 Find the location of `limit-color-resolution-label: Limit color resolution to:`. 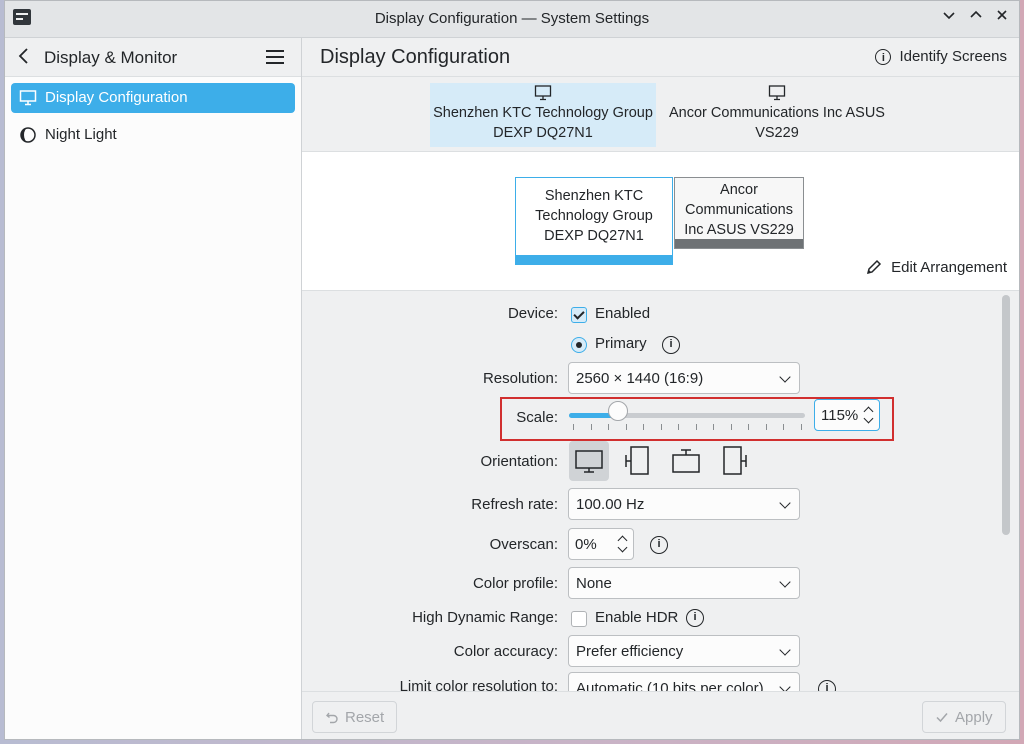

limit-color-resolution-label: Limit color resolution to: is located at coordinates (478, 684).